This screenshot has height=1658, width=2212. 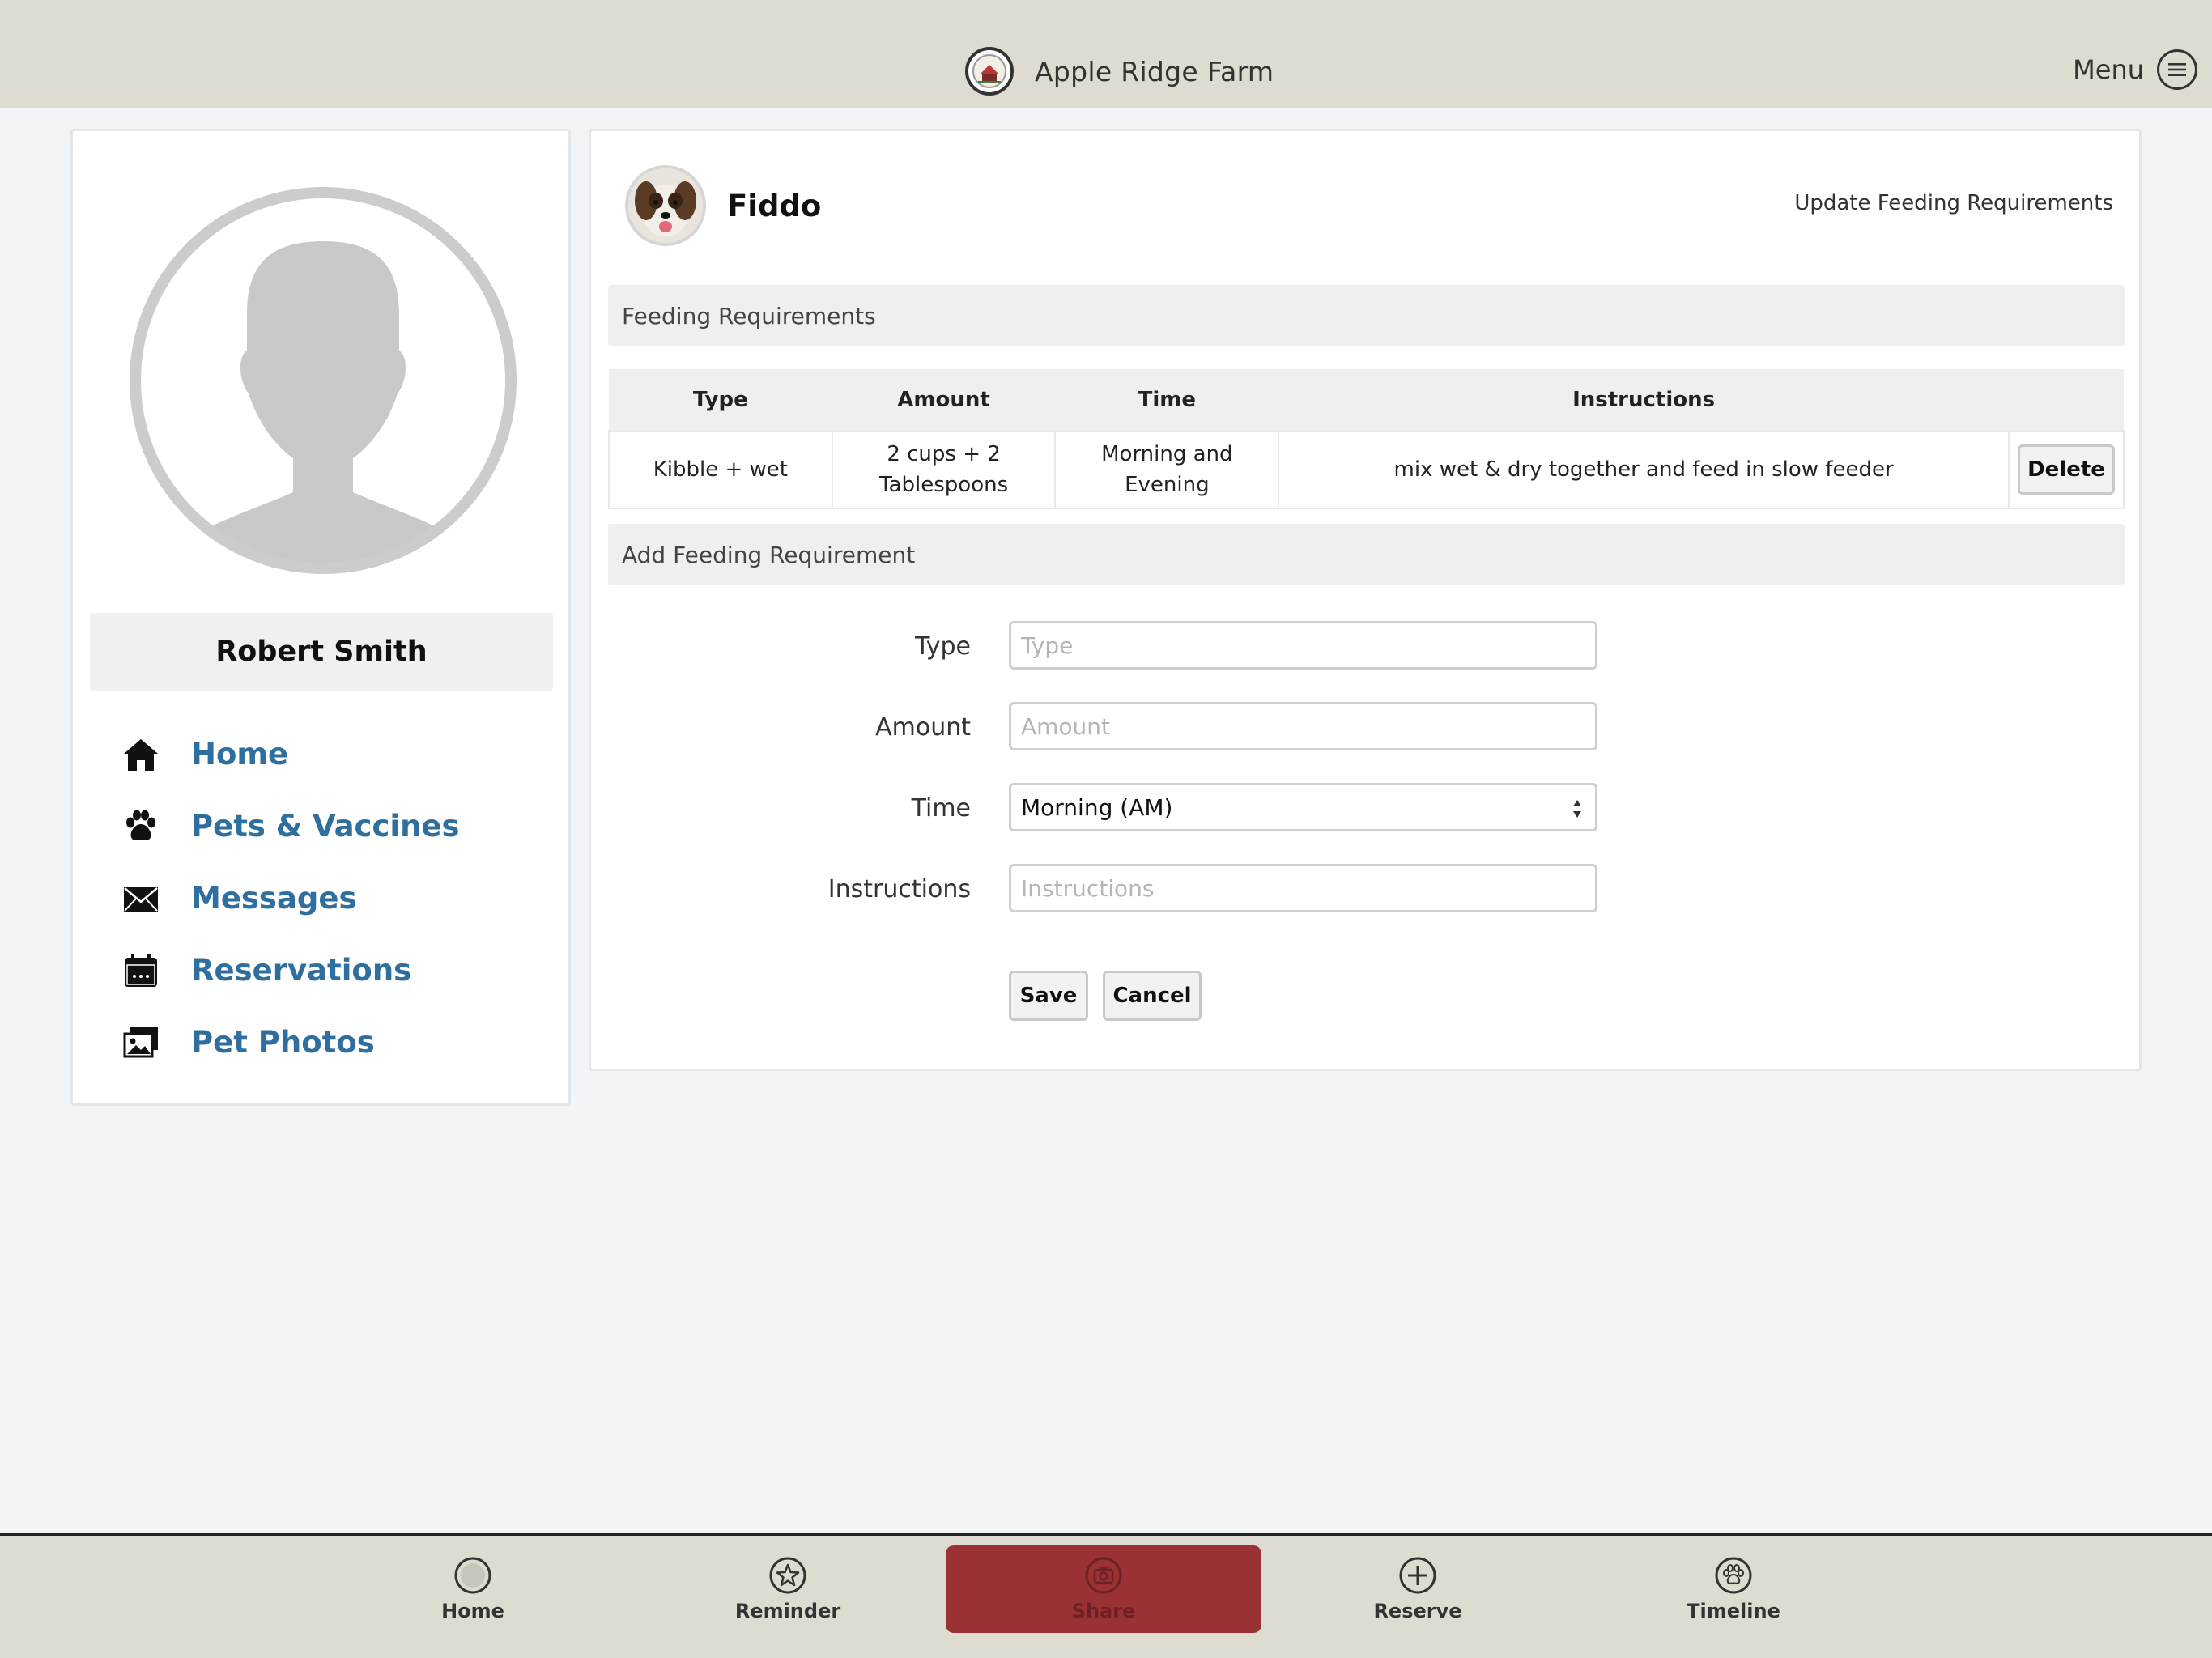 I want to click on user-name-box: Robert Smith, so click(x=322, y=652).